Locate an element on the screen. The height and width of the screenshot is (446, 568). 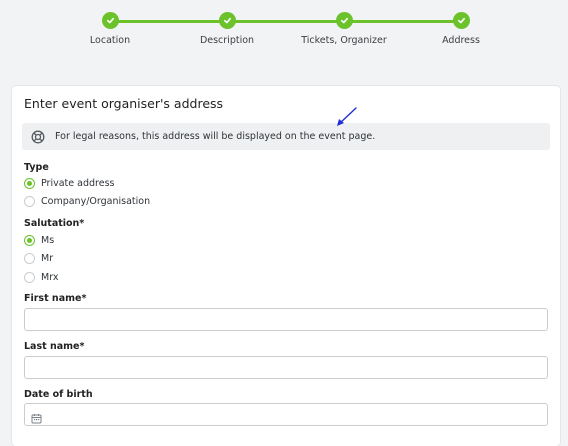
radio-label: Mrx is located at coordinates (50, 277).